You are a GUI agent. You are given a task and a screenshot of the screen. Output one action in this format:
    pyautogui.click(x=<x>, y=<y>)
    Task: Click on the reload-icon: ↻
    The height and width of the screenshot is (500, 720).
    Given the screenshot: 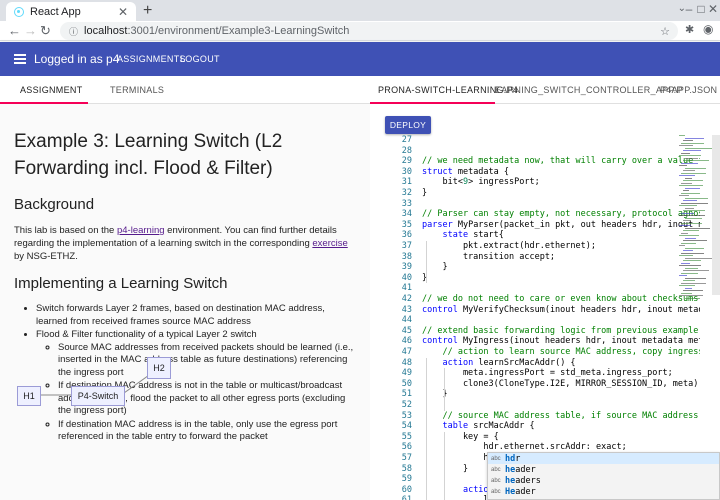 What is the action you would take?
    pyautogui.click(x=45, y=30)
    